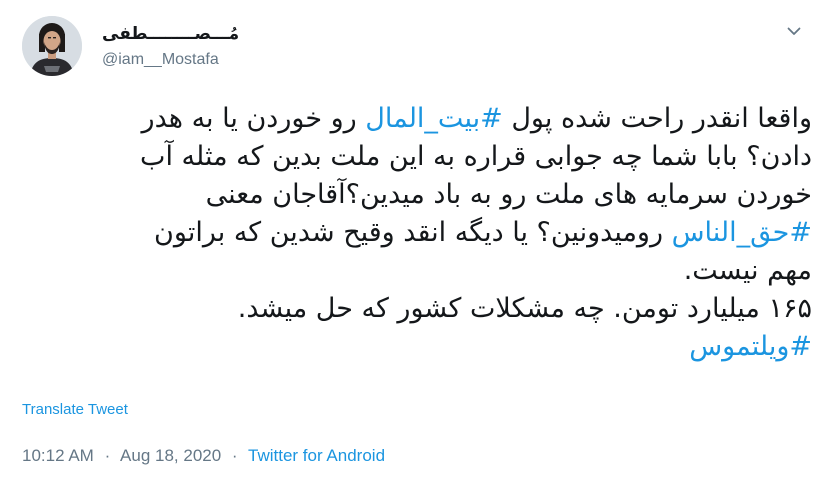  Describe the element at coordinates (170, 455) in the screenshot. I see `tweet-date: Aug 18, 2020` at that location.